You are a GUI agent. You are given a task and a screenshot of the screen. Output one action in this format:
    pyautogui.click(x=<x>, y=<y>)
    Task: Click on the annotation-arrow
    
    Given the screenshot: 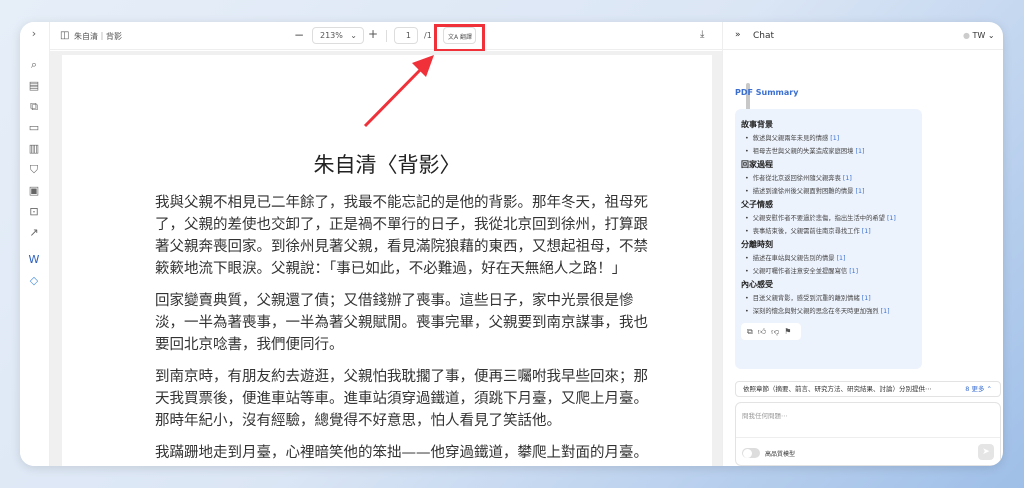 What is the action you would take?
    pyautogui.click(x=398, y=91)
    